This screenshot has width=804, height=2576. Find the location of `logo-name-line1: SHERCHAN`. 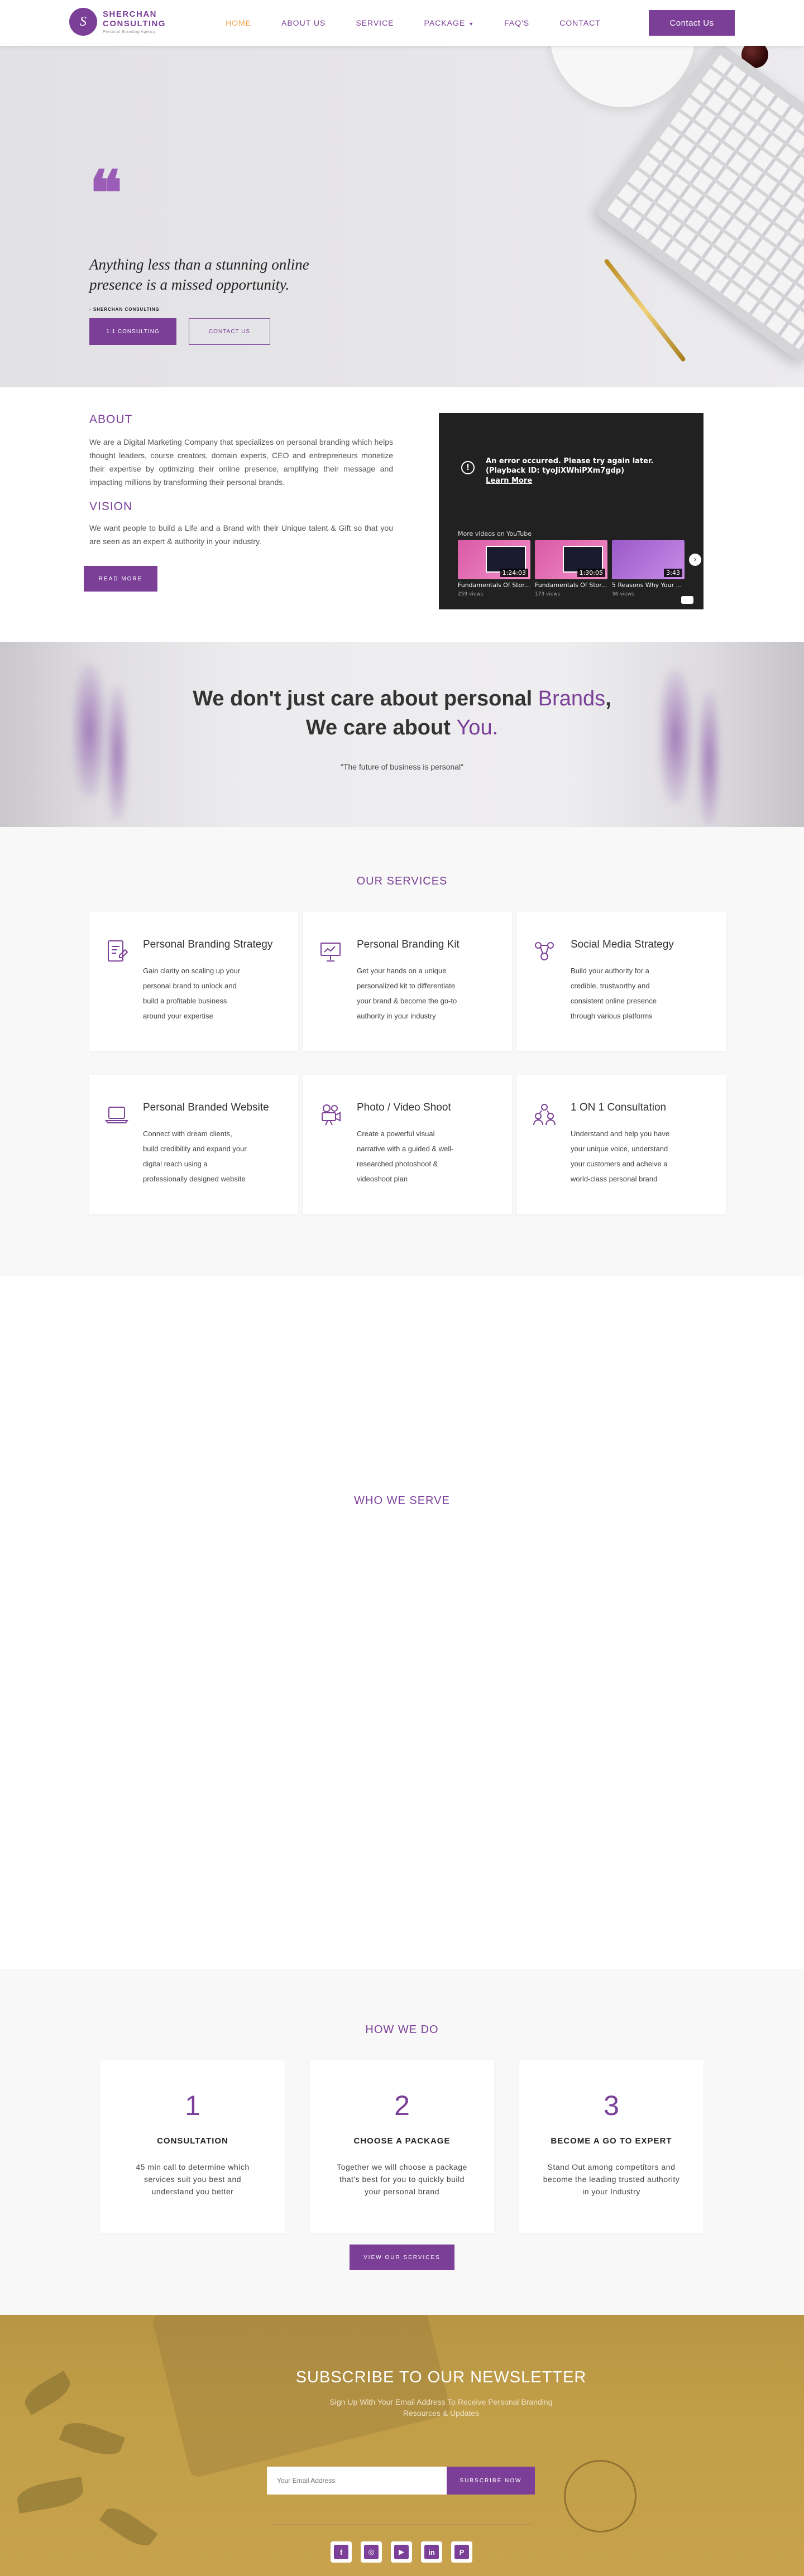

logo-name-line1: SHERCHAN is located at coordinates (130, 14).